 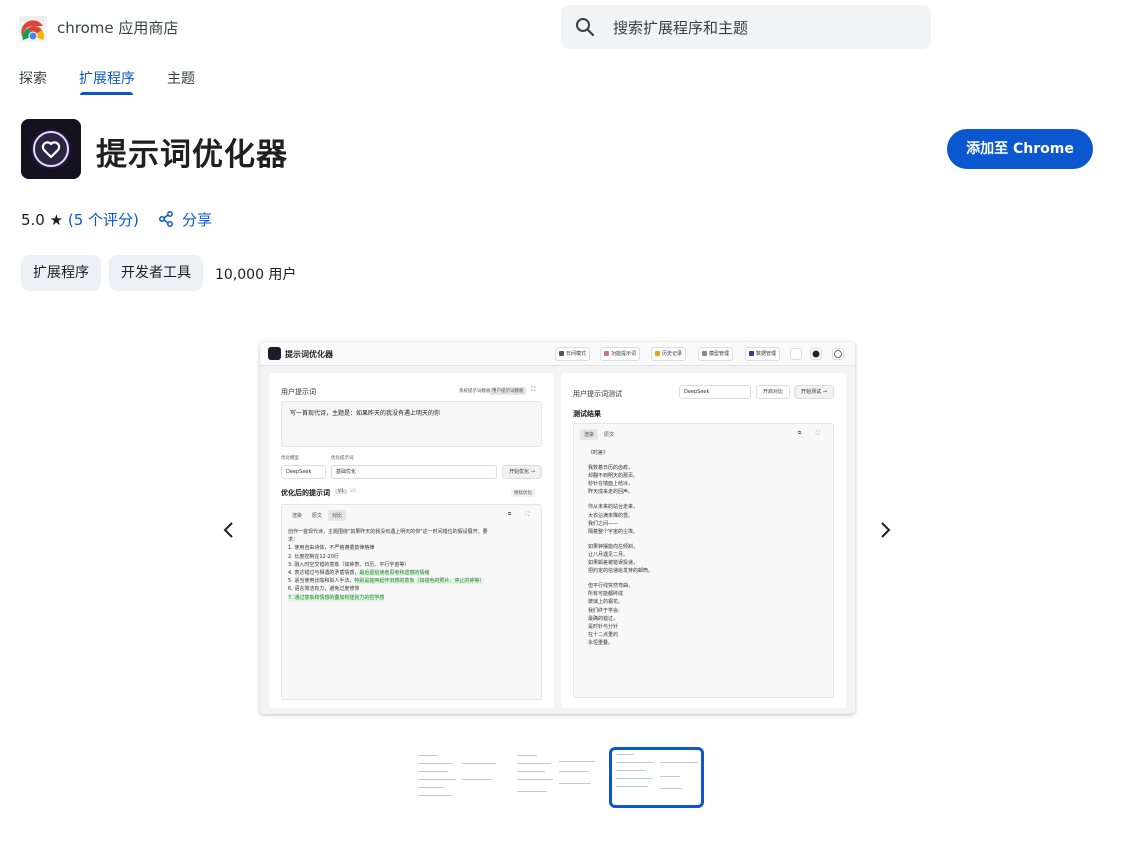 I want to click on screenshot-toolbar: 提示词优化器 日间模式 功能提示词 历史记录 模型管理 数据管理, so click(x=557, y=354).